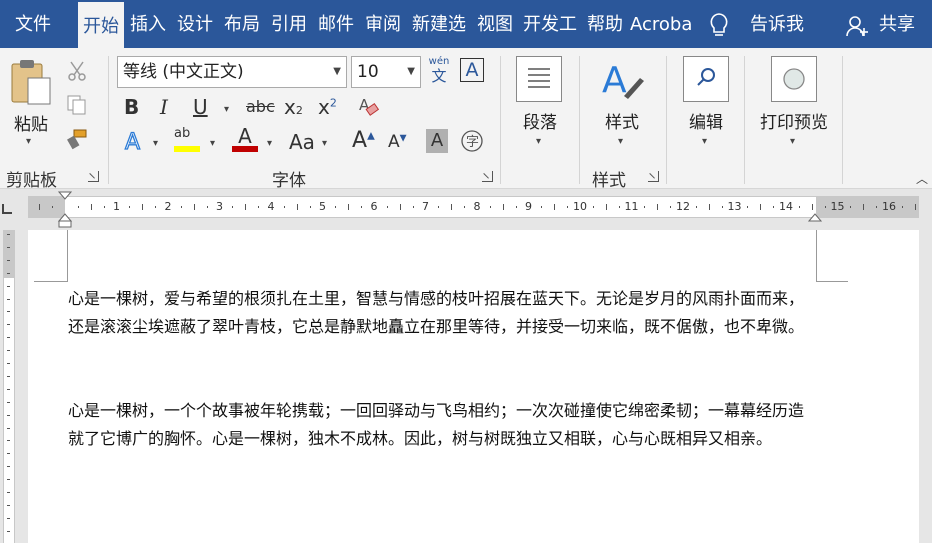  I want to click on phonetic-guide-button: wén 文, so click(439, 71).